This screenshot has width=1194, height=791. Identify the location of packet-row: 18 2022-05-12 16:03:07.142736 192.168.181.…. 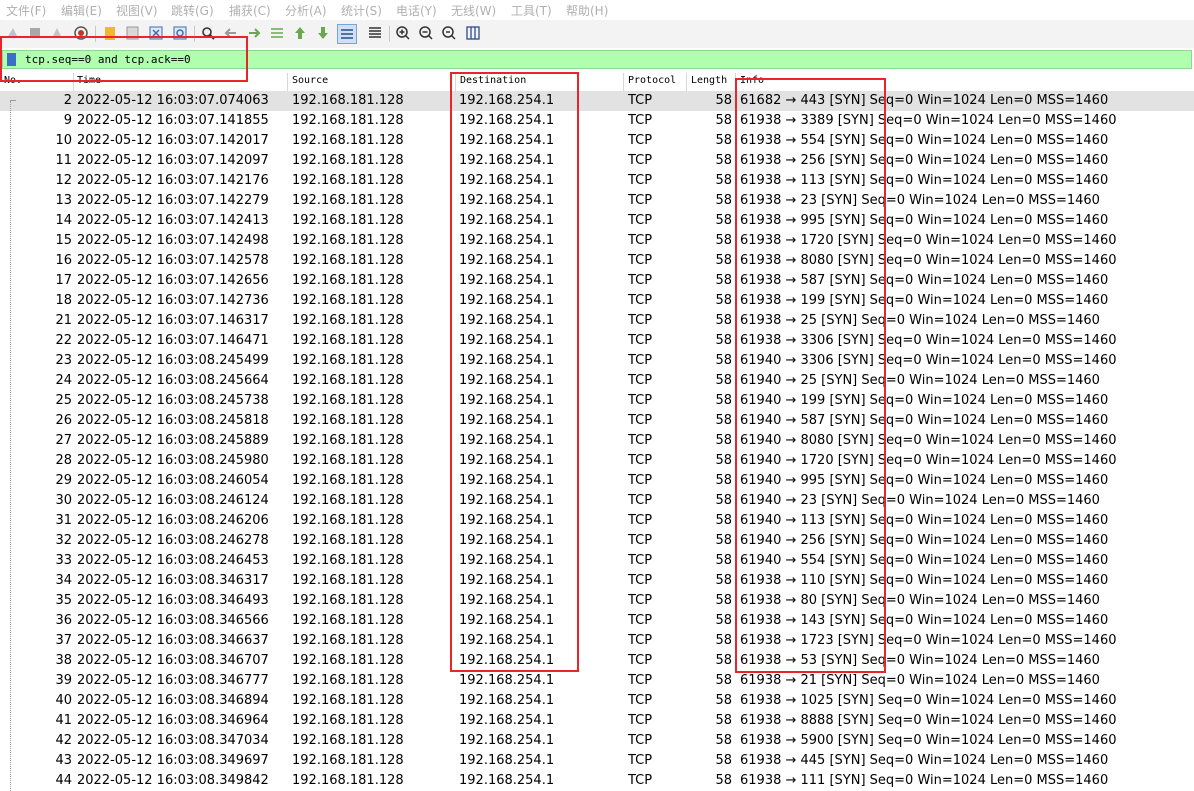
(597, 301).